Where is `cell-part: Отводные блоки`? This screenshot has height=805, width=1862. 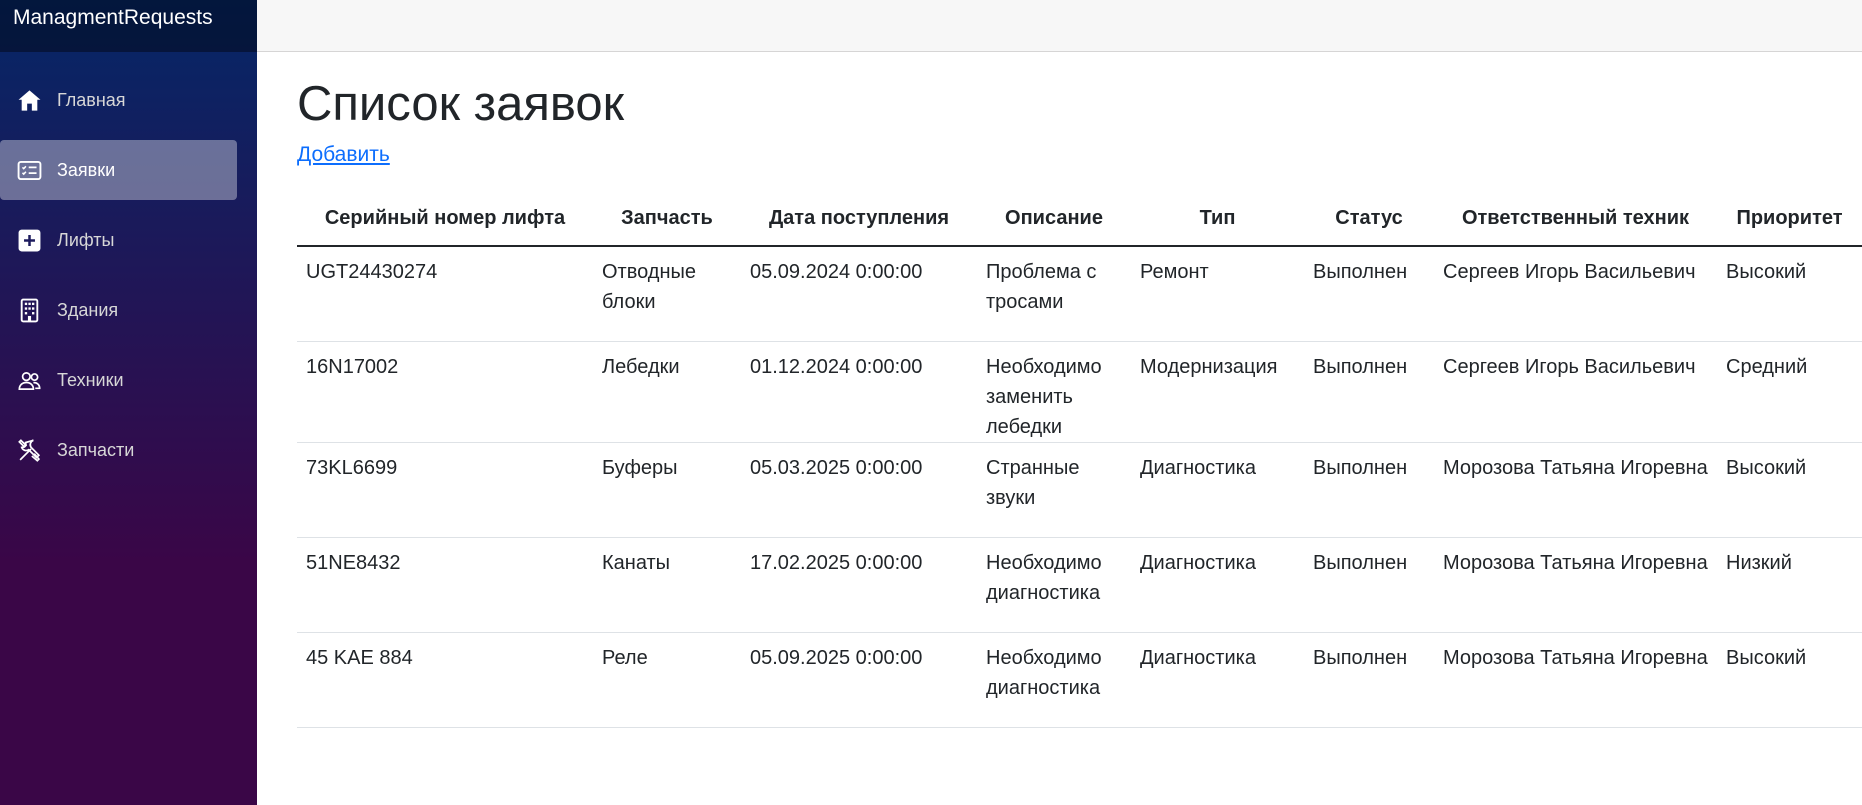 cell-part: Отводные блоки is located at coordinates (667, 294).